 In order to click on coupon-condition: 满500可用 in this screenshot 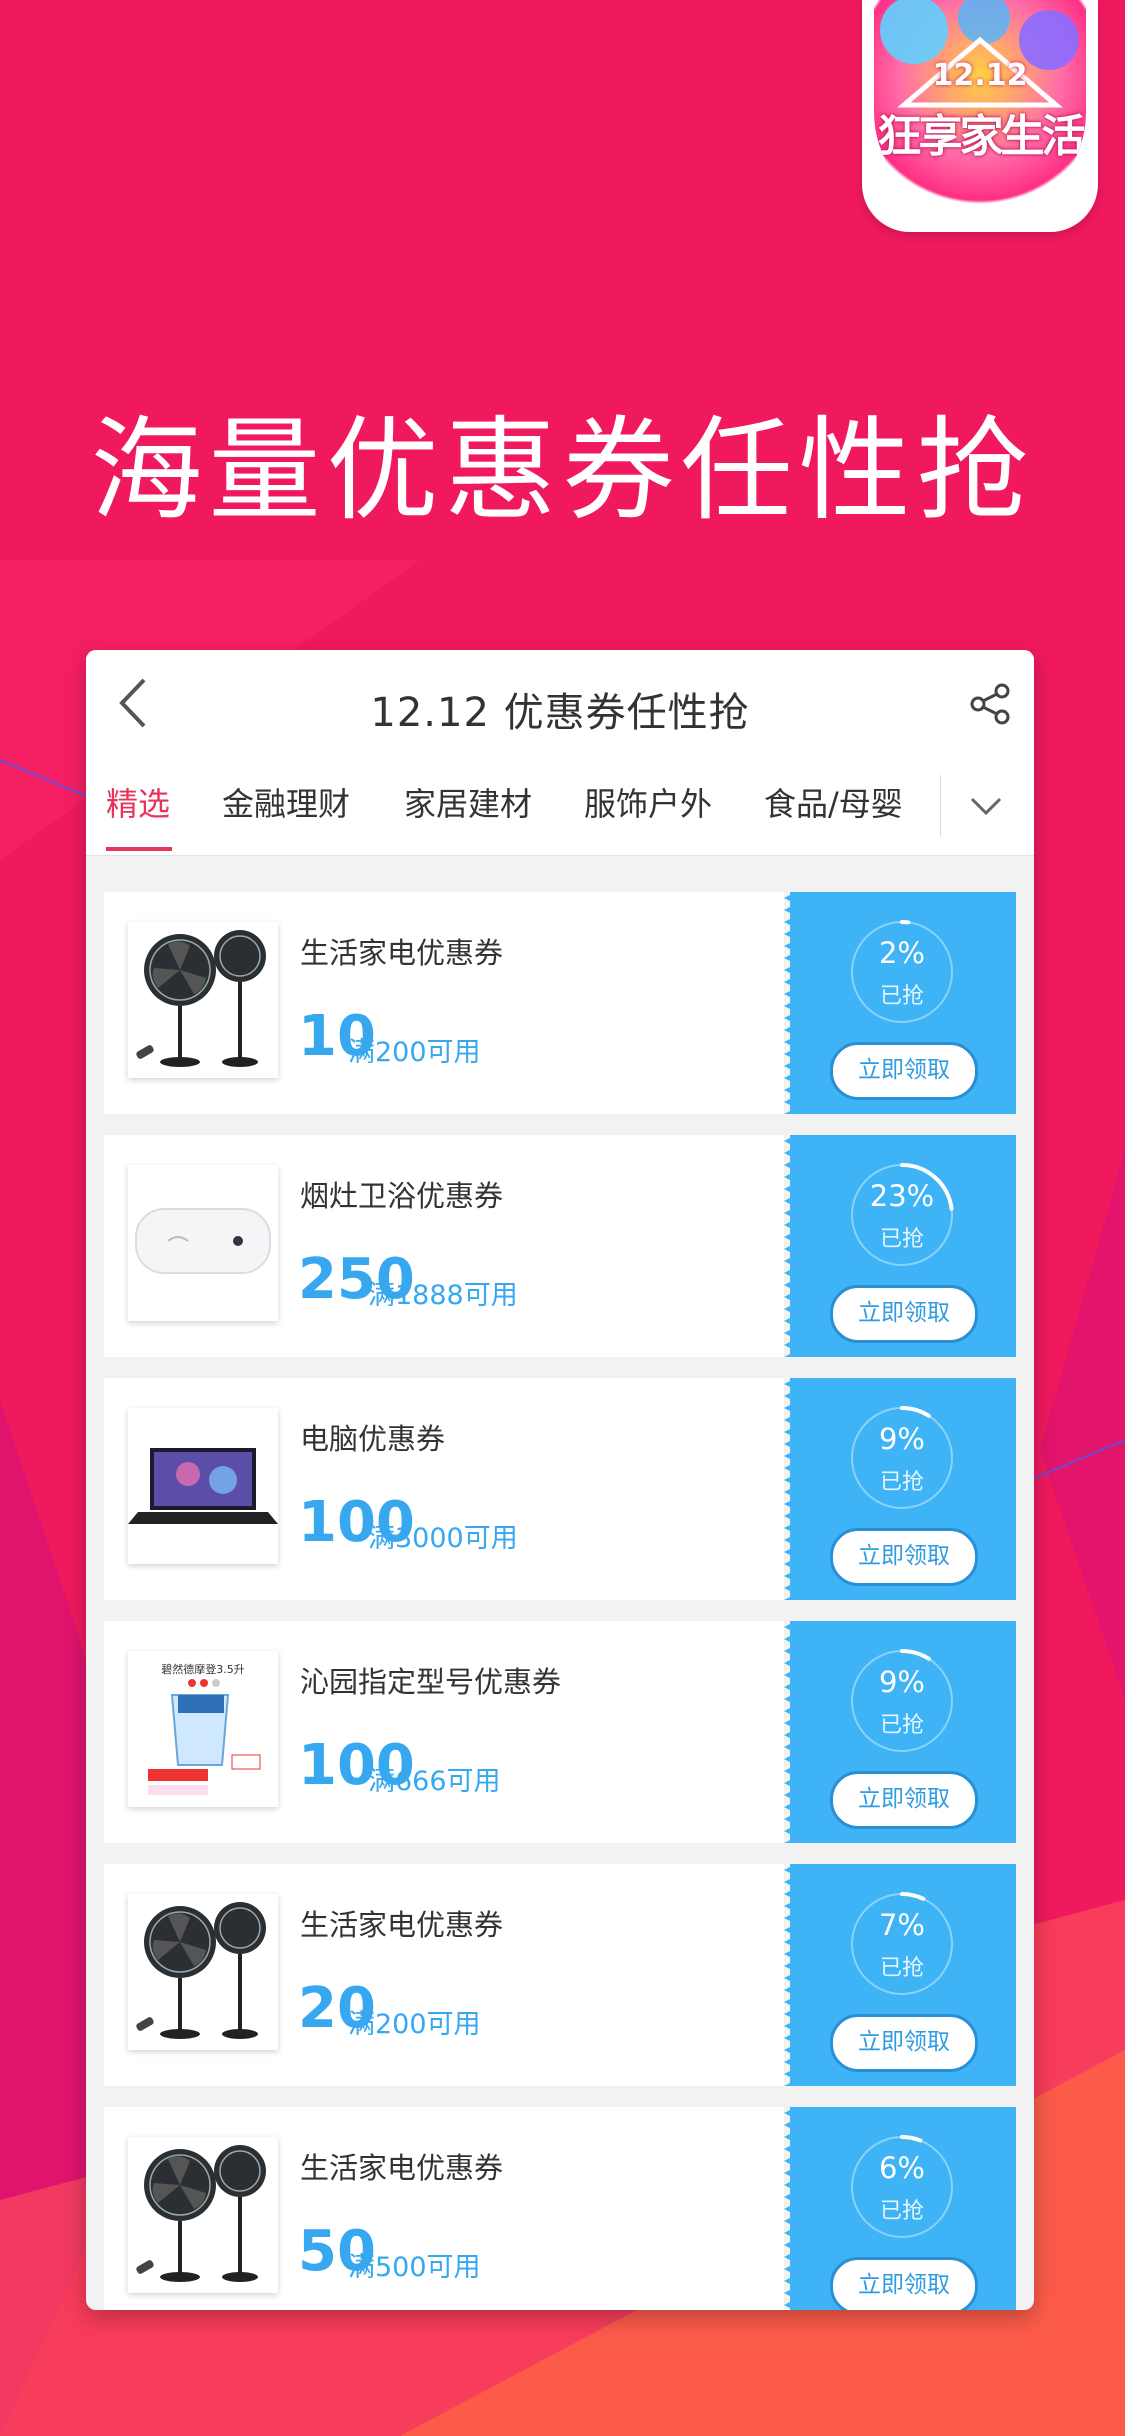, I will do `click(414, 2267)`.